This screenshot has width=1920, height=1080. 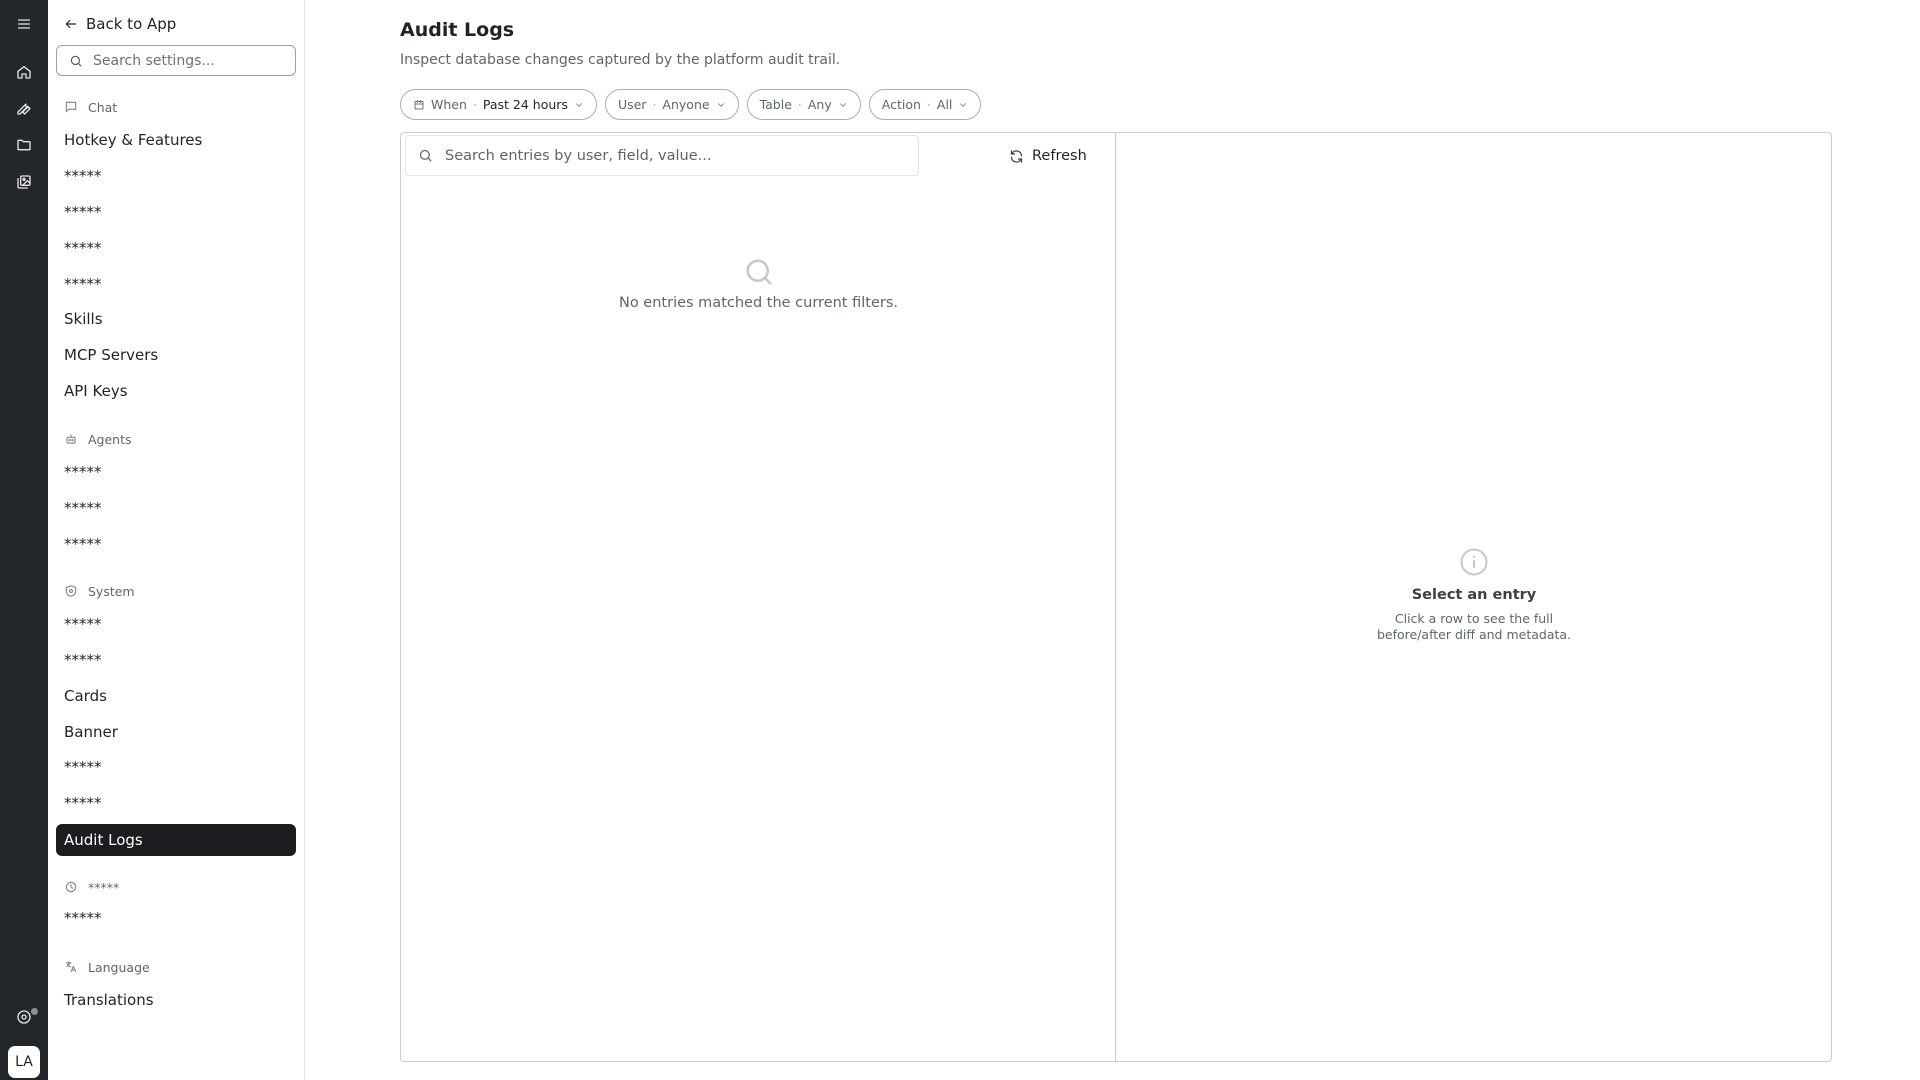 I want to click on filter-label: User, so click(x=632, y=104).